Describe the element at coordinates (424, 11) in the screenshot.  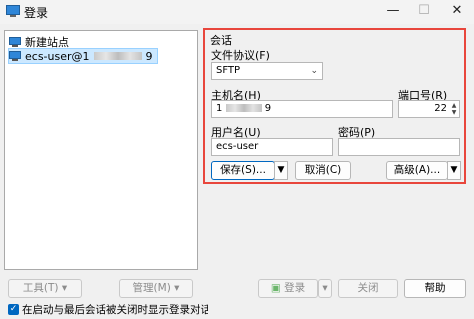
I see `maximize-button: ☐` at that location.